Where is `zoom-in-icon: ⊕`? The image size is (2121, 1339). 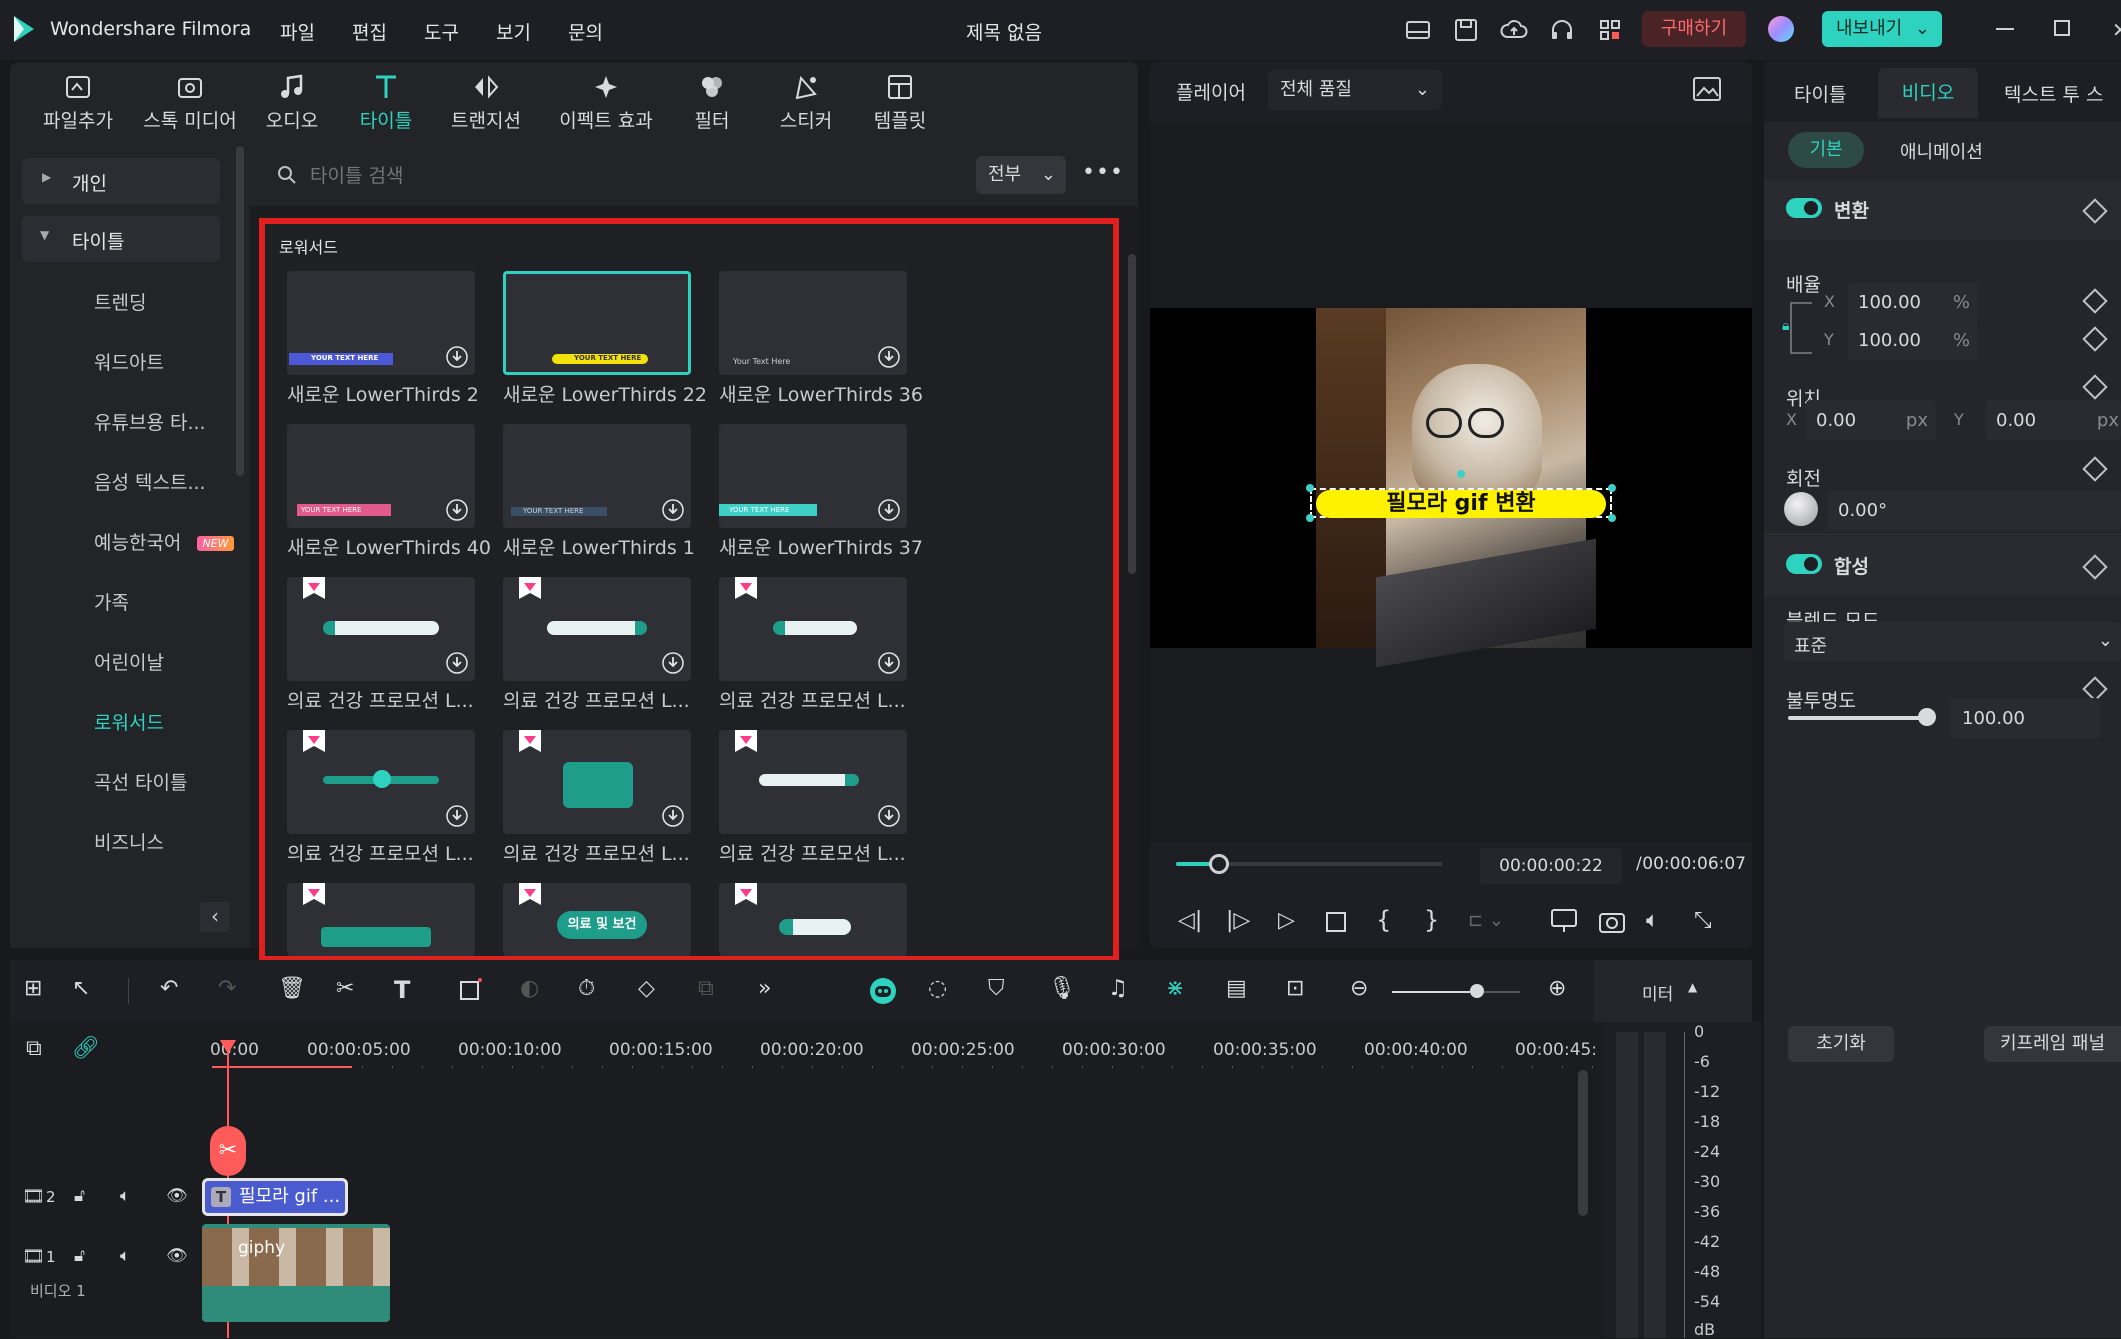 zoom-in-icon: ⊕ is located at coordinates (1563, 991).